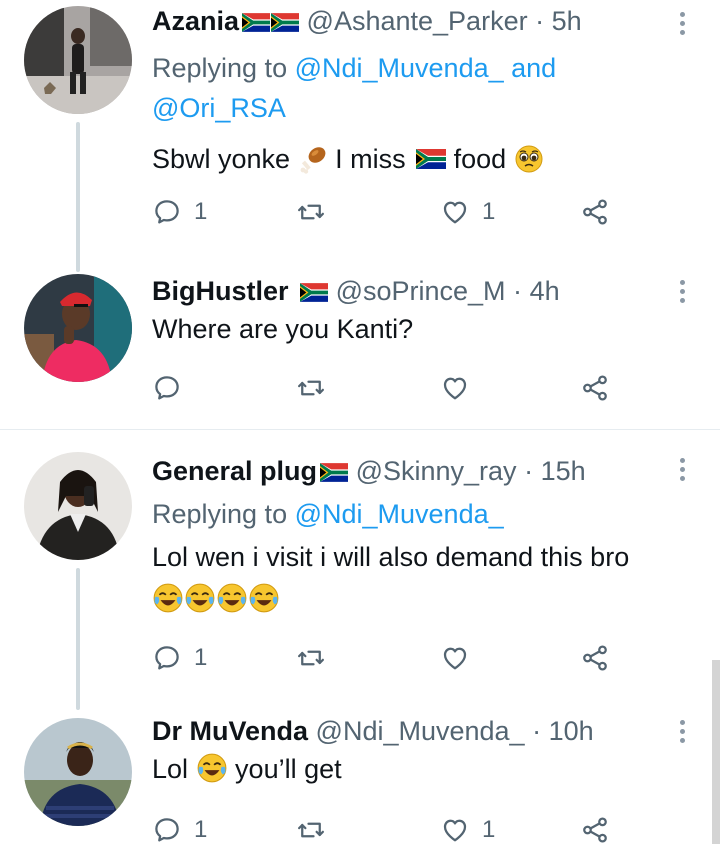  I want to click on replying-to: Replying to @Ndi_Muvenda_ and @Ori_RSA, so click(424, 88).